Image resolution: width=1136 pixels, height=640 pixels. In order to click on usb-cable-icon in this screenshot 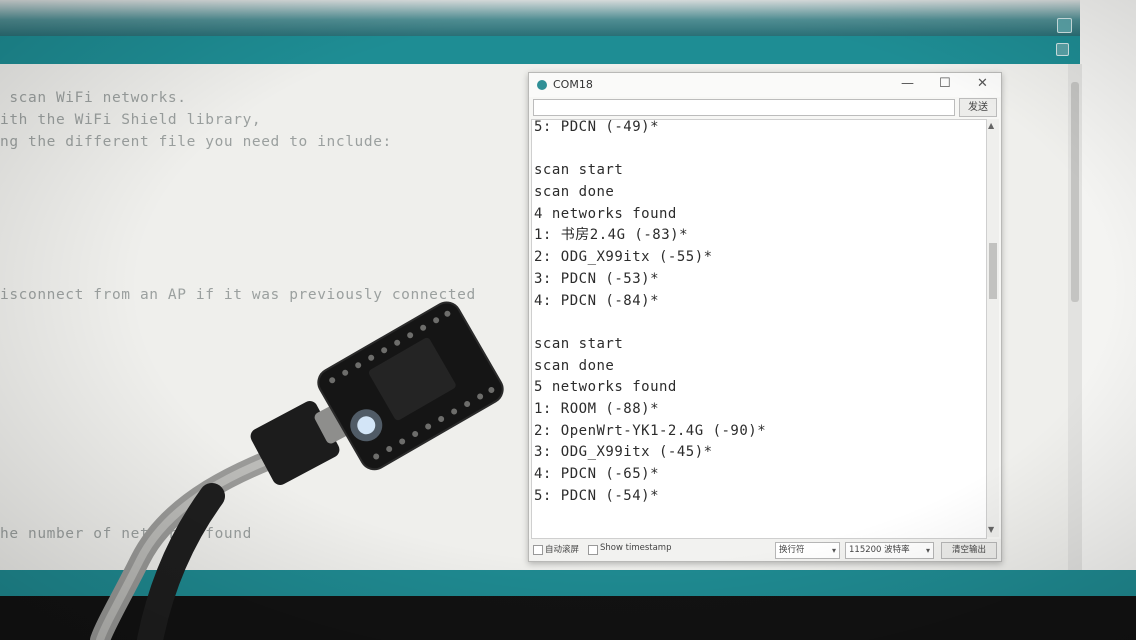, I will do `click(230, 517)`.